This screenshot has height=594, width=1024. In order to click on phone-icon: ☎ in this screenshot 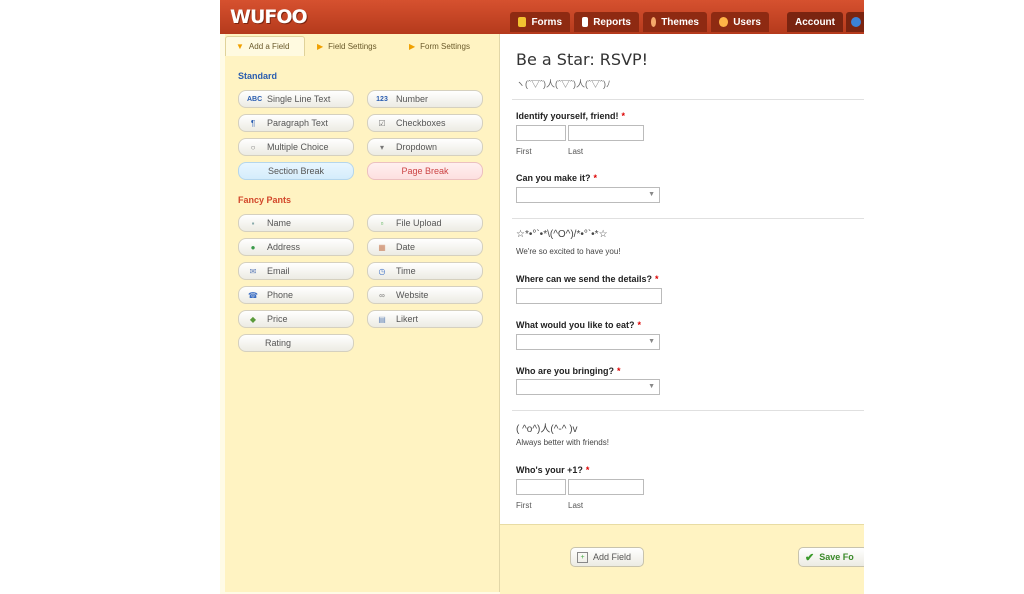, I will do `click(253, 295)`.